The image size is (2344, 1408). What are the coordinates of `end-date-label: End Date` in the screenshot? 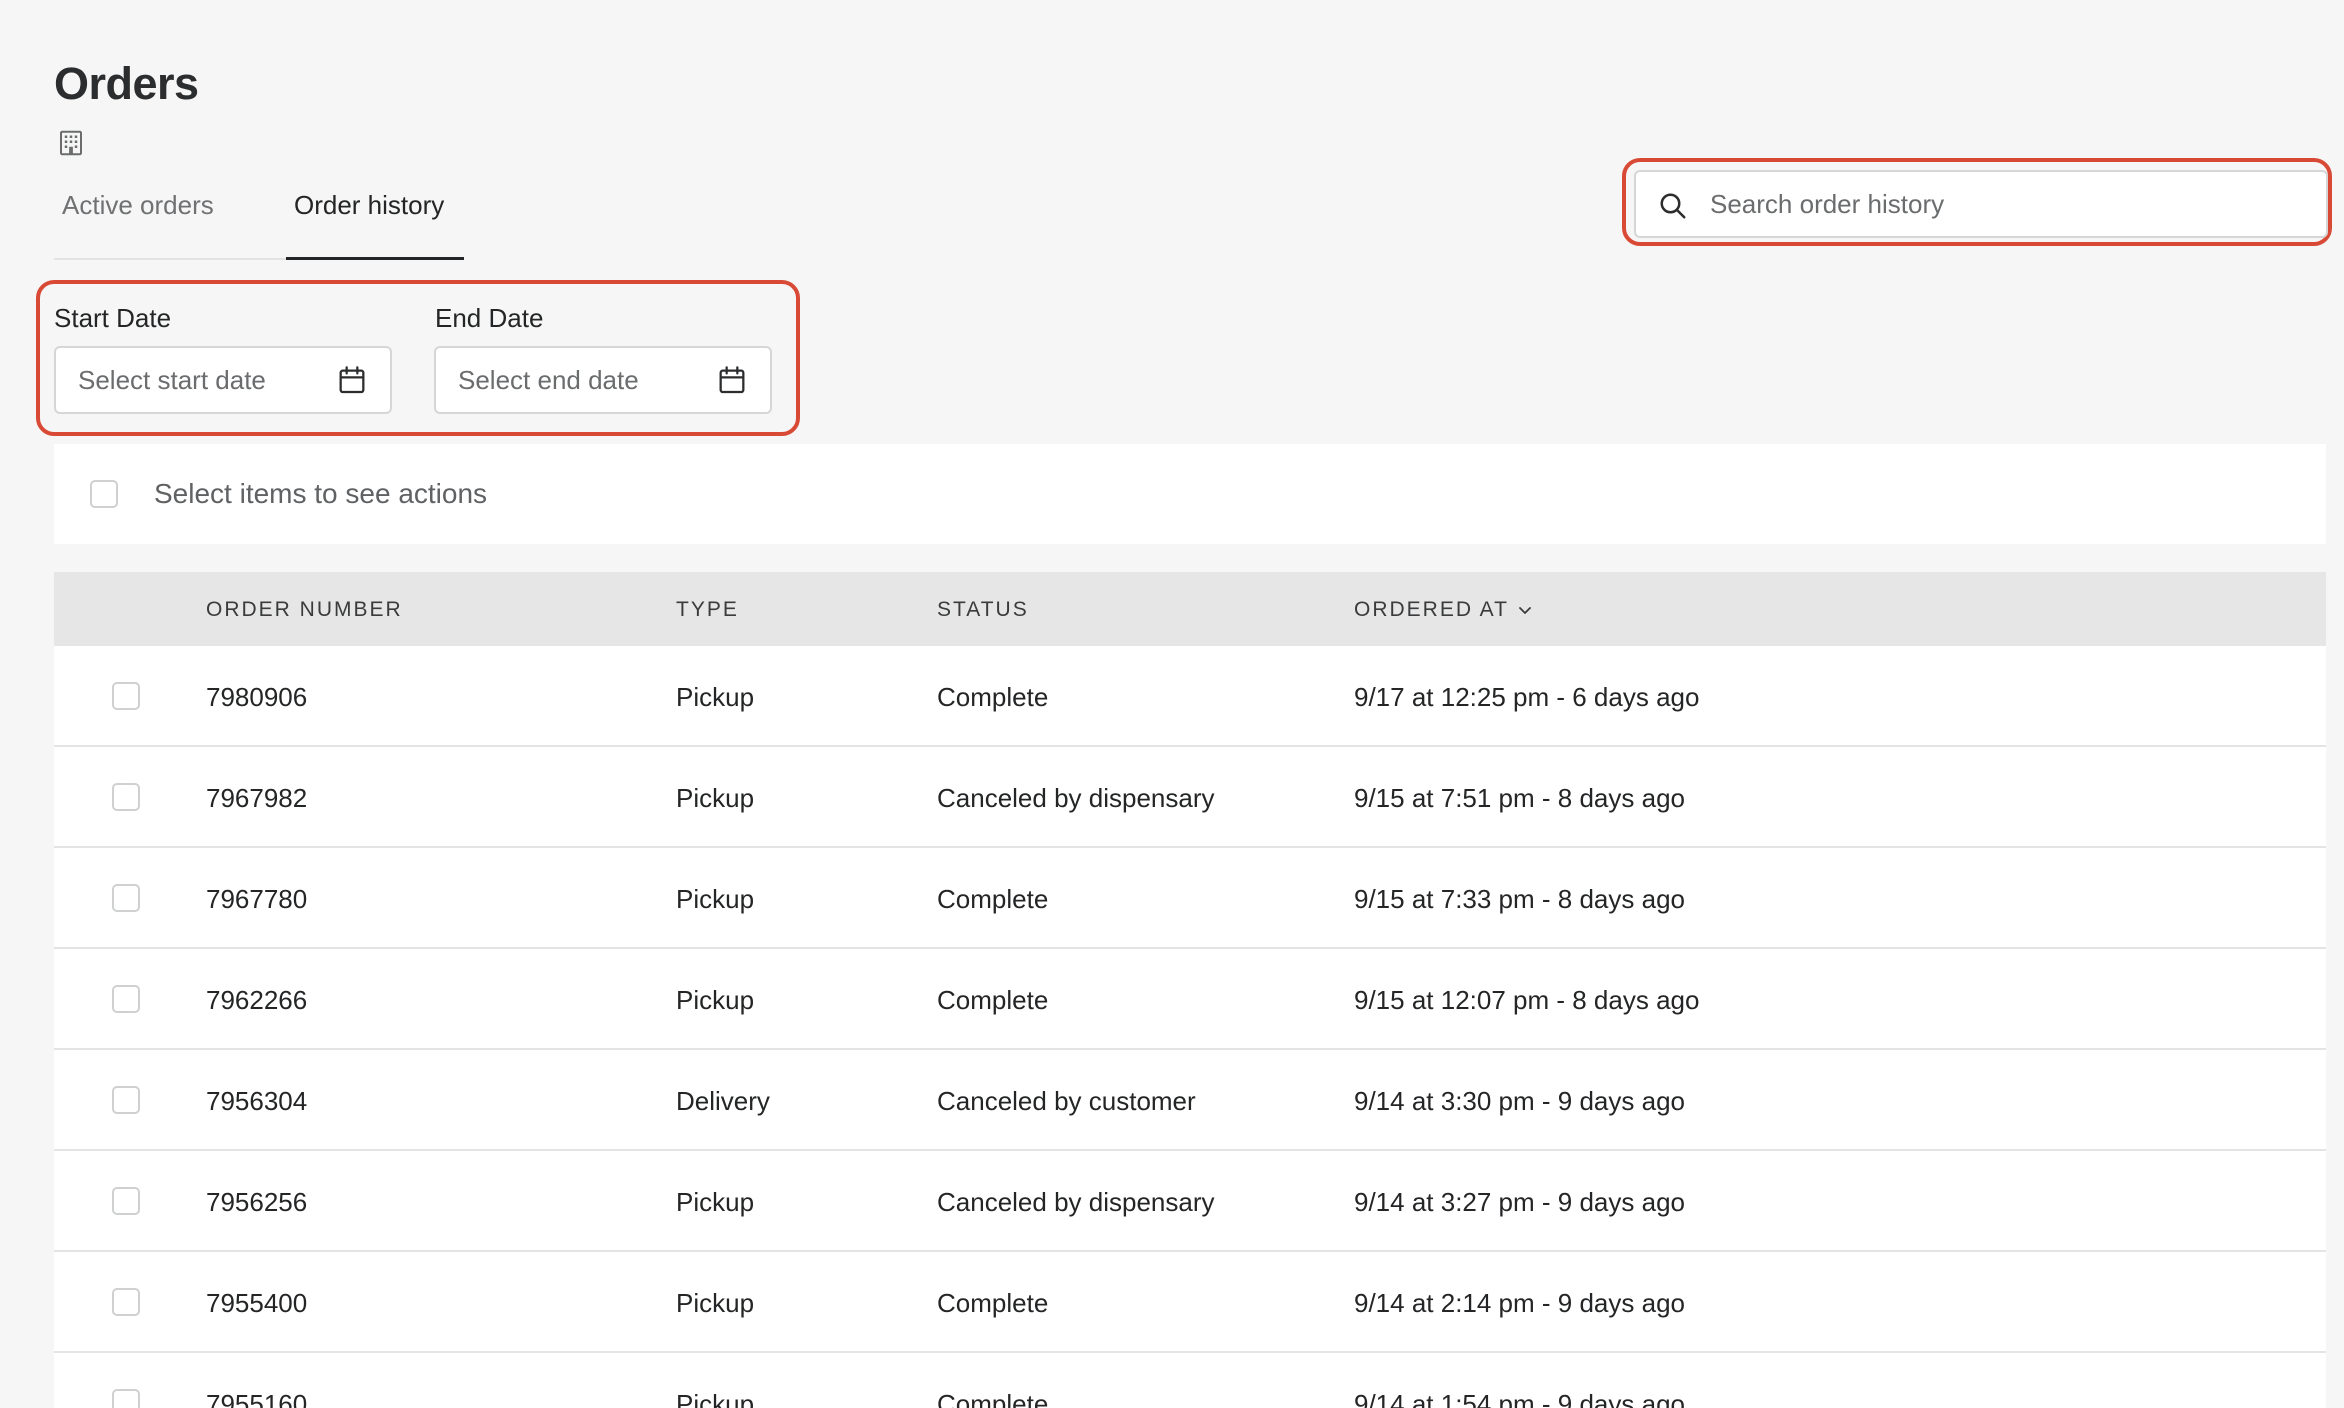 It's located at (489, 318).